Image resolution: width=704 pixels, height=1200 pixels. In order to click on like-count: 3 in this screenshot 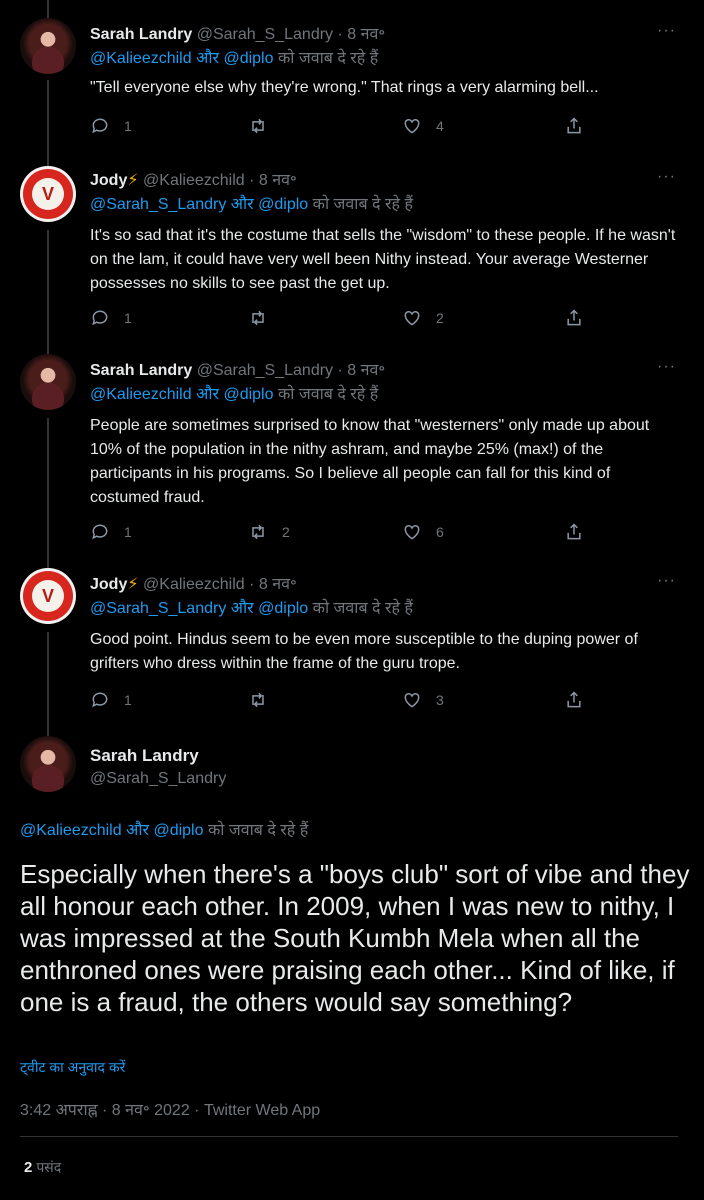, I will do `click(440, 700)`.